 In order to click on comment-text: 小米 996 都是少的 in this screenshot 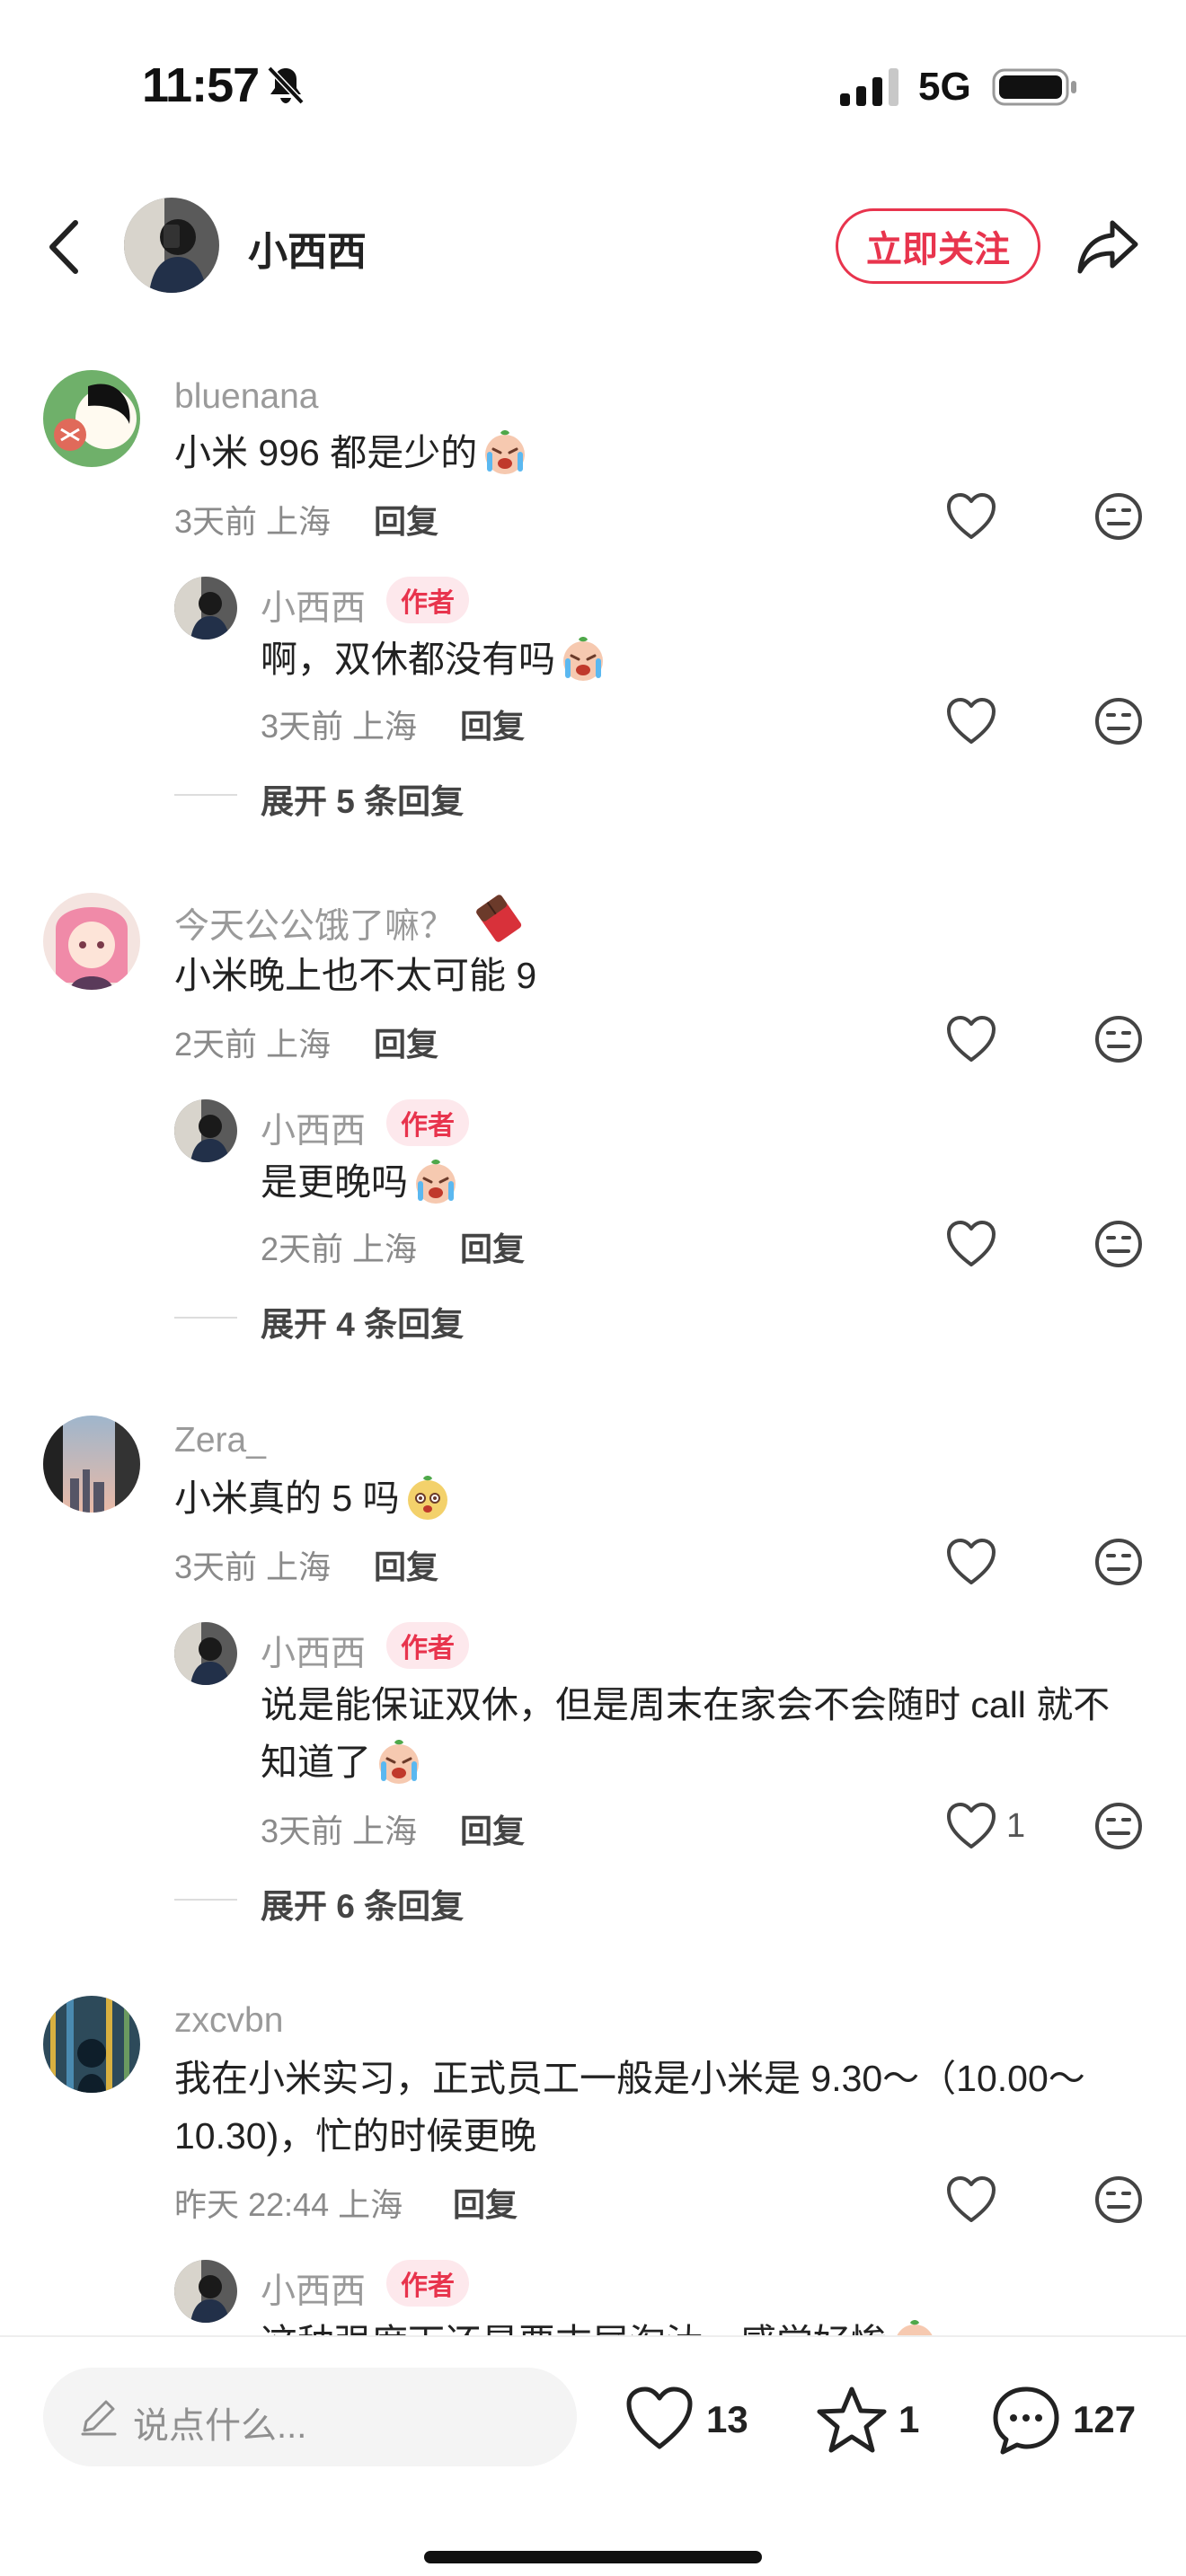, I will do `click(351, 452)`.